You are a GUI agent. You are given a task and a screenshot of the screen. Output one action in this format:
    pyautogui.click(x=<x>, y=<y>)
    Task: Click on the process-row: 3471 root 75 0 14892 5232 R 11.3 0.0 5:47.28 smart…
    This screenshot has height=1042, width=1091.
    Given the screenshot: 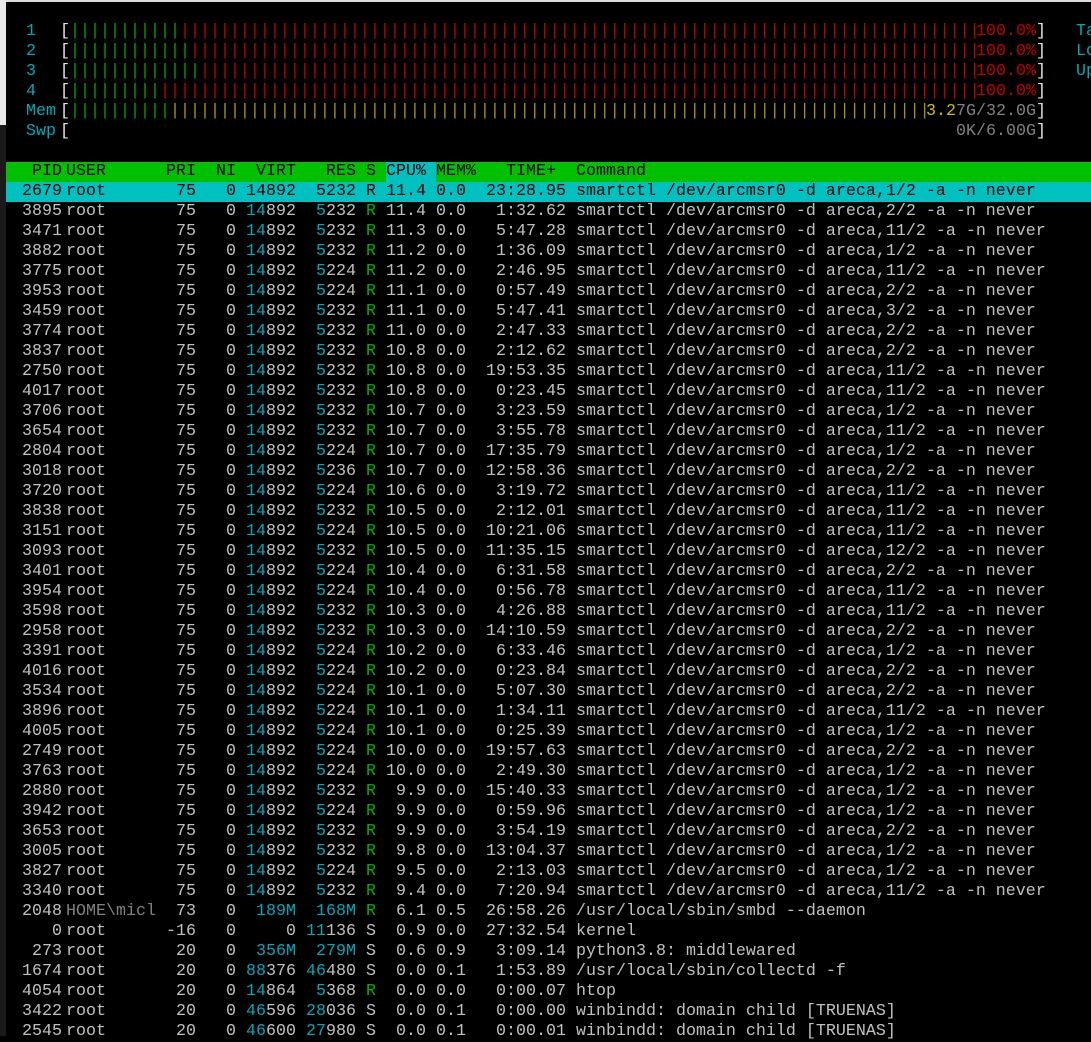 What is the action you would take?
    pyautogui.click(x=548, y=232)
    